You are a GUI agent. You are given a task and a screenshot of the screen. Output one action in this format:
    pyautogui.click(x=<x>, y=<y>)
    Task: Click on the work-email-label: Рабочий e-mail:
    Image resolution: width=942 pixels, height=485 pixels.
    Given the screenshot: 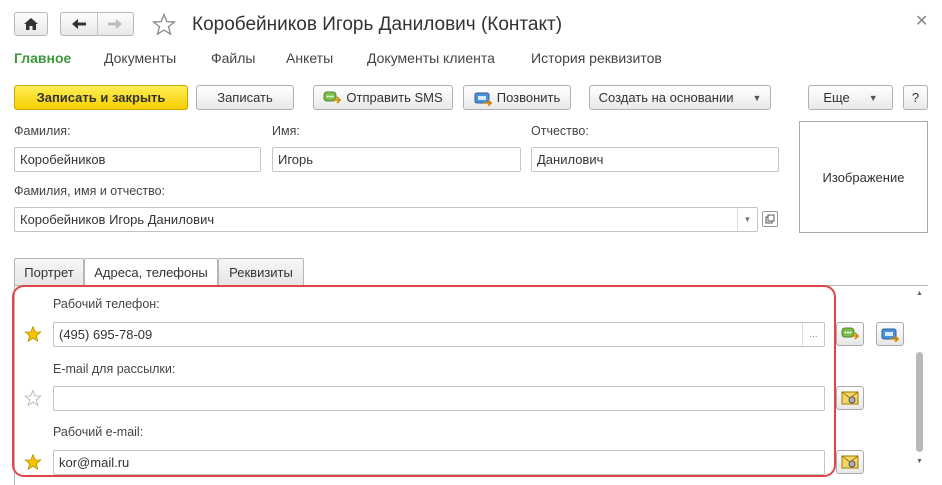 What is the action you would take?
    pyautogui.click(x=98, y=432)
    